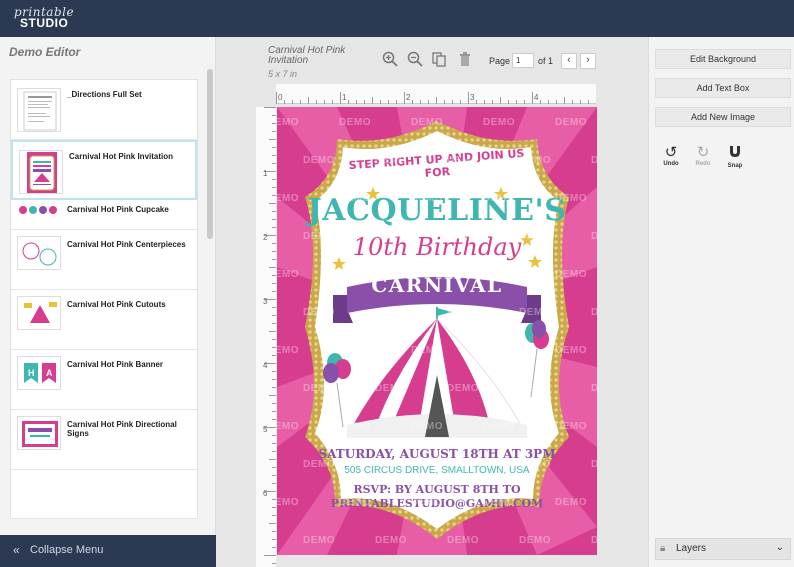 This screenshot has height=567, width=794. I want to click on cutouts-thumbnail, so click(39, 313).